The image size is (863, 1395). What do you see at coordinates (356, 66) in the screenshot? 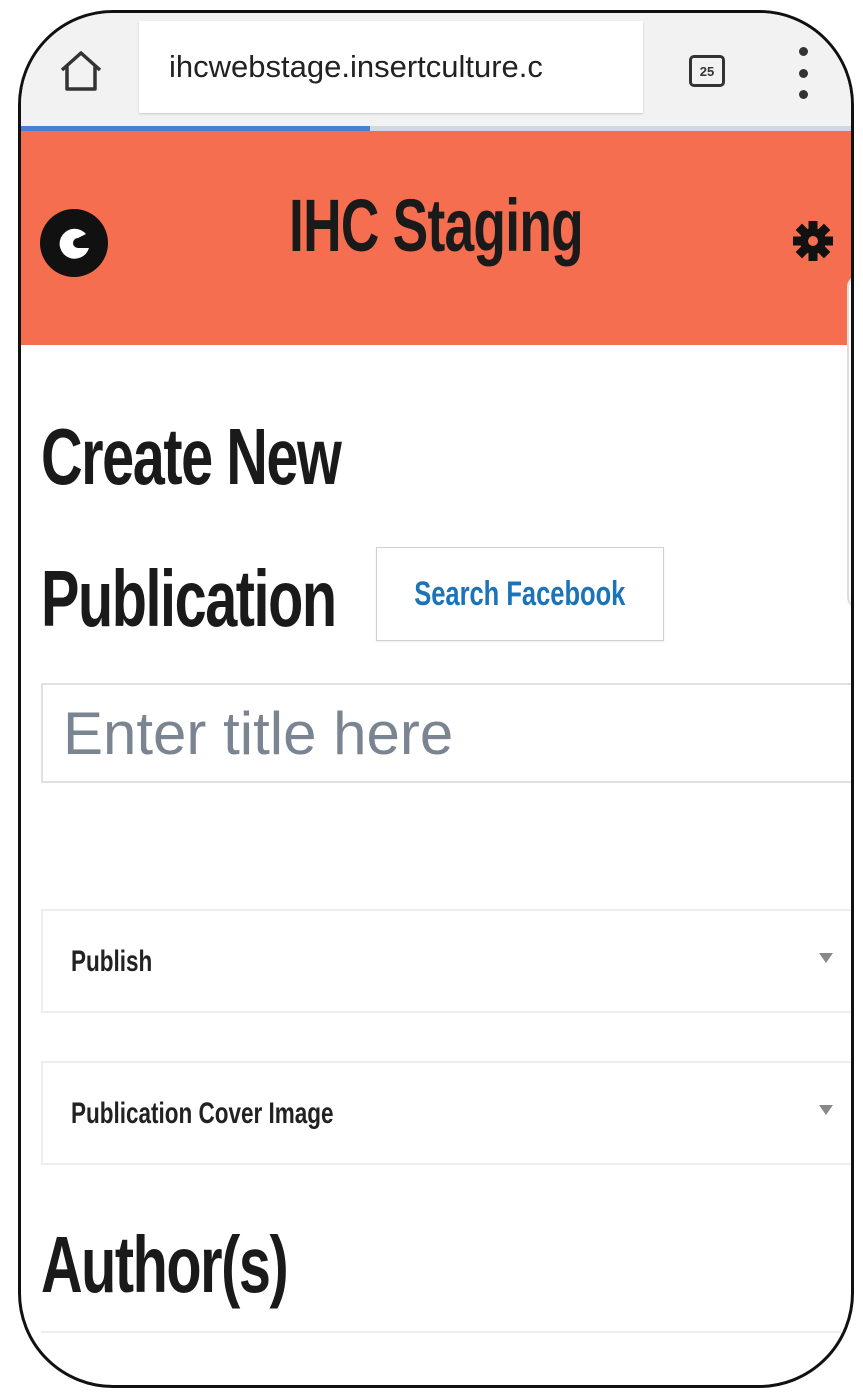
I see `url-text: ihcwebstage.insertculture.c` at bounding box center [356, 66].